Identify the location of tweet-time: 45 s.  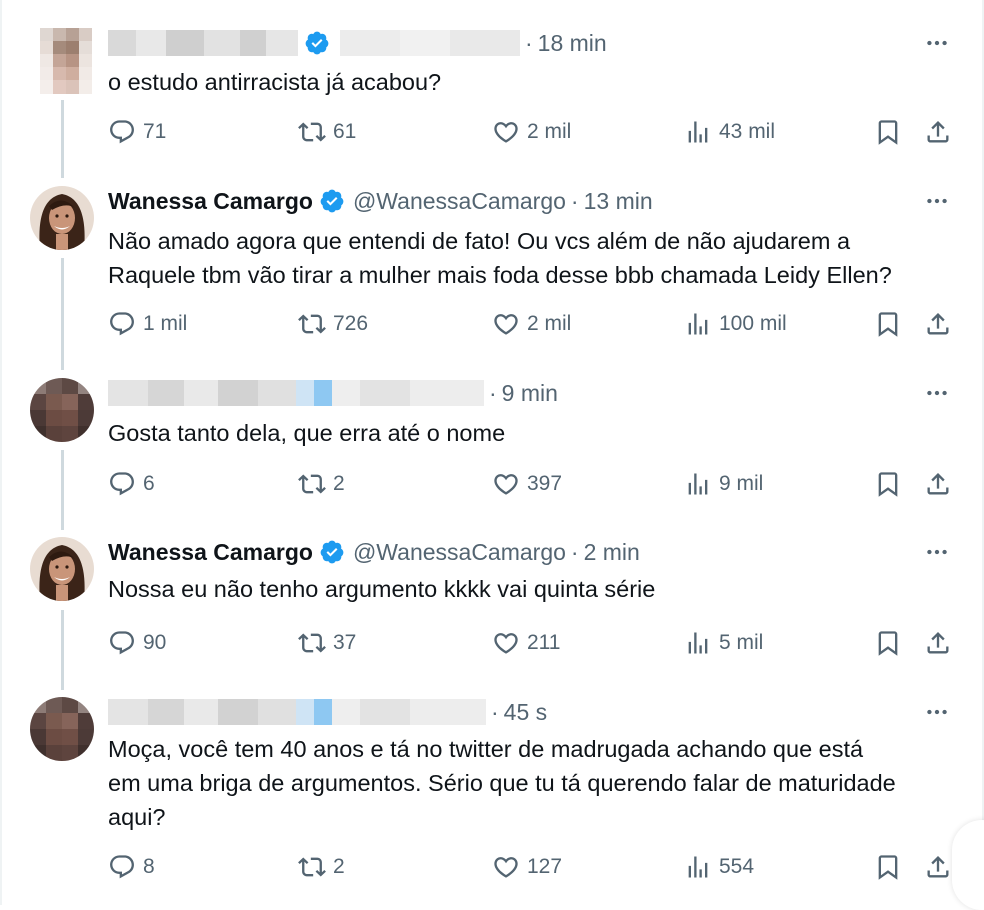
(525, 712).